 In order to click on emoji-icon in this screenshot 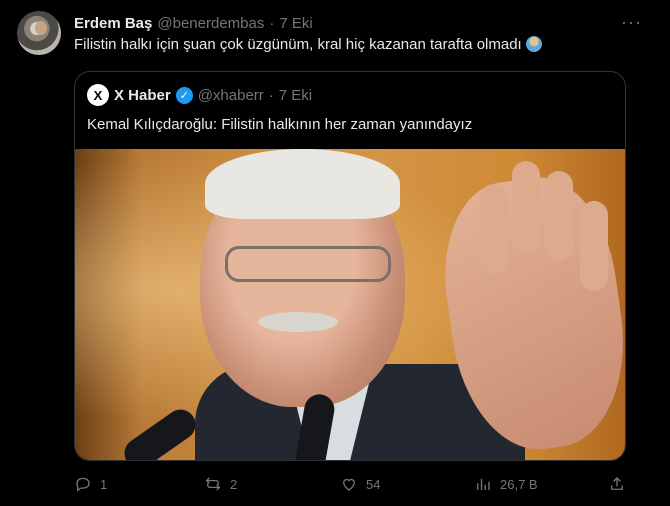, I will do `click(533, 44)`.